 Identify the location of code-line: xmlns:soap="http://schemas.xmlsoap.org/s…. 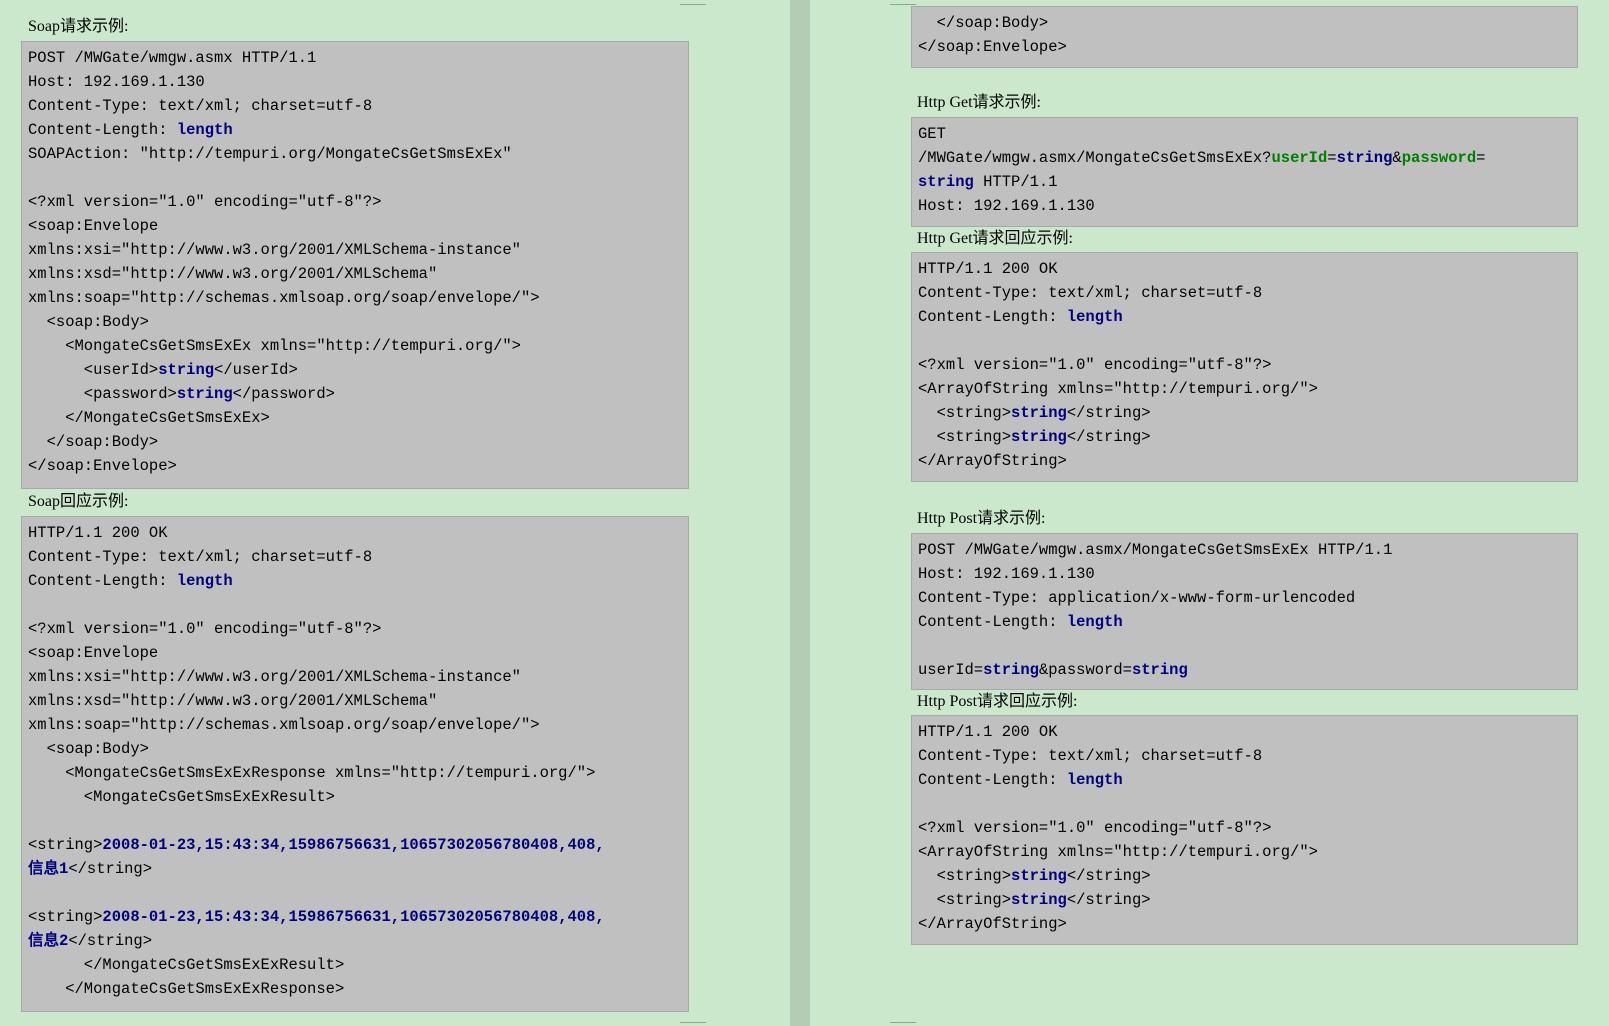
(358, 298).